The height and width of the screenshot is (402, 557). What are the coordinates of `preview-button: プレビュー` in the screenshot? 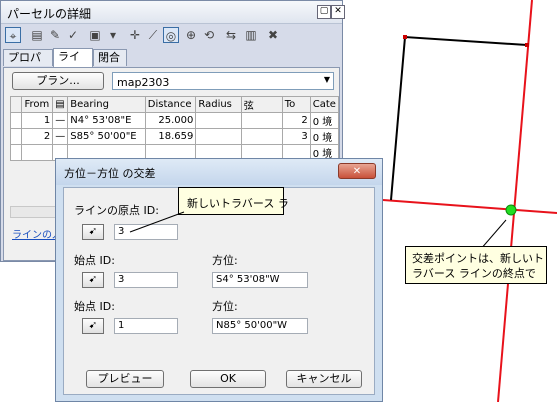 It's located at (125, 379).